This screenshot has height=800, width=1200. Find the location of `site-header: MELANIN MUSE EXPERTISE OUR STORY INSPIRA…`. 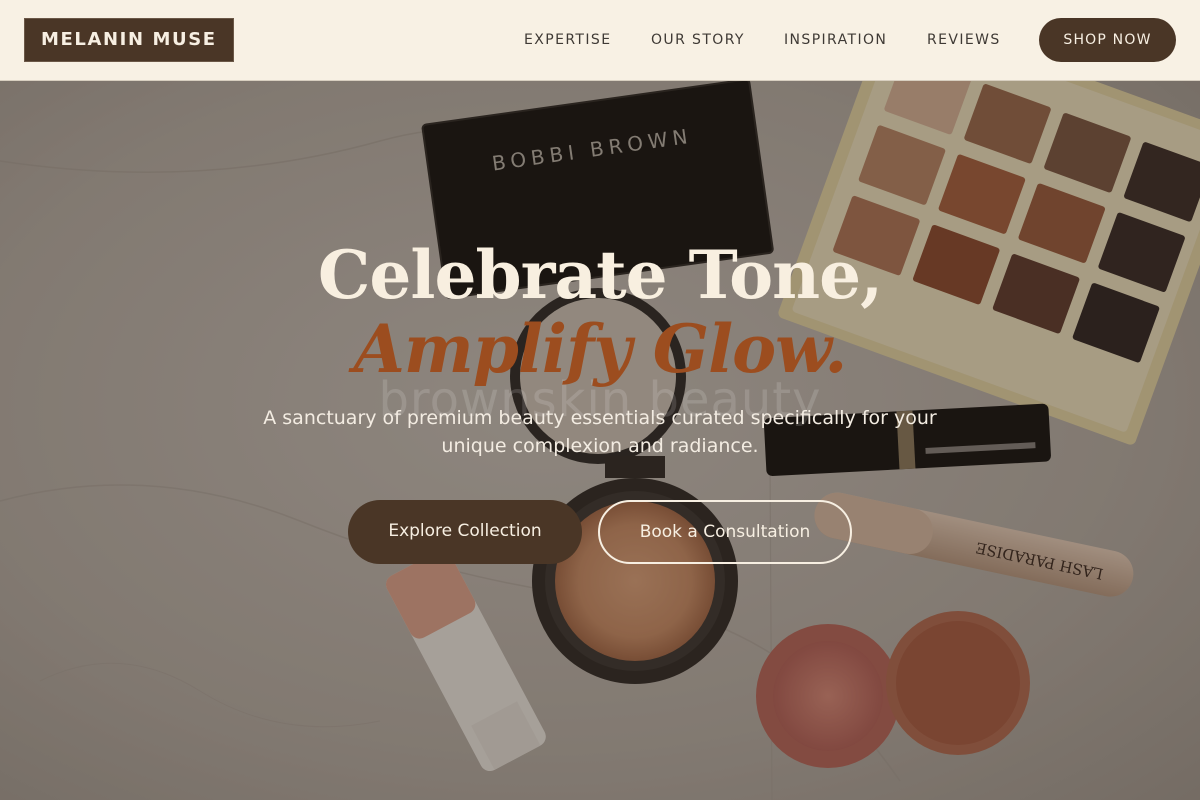

site-header: MELANIN MUSE EXPERTISE OUR STORY INSPIRA… is located at coordinates (600, 40).